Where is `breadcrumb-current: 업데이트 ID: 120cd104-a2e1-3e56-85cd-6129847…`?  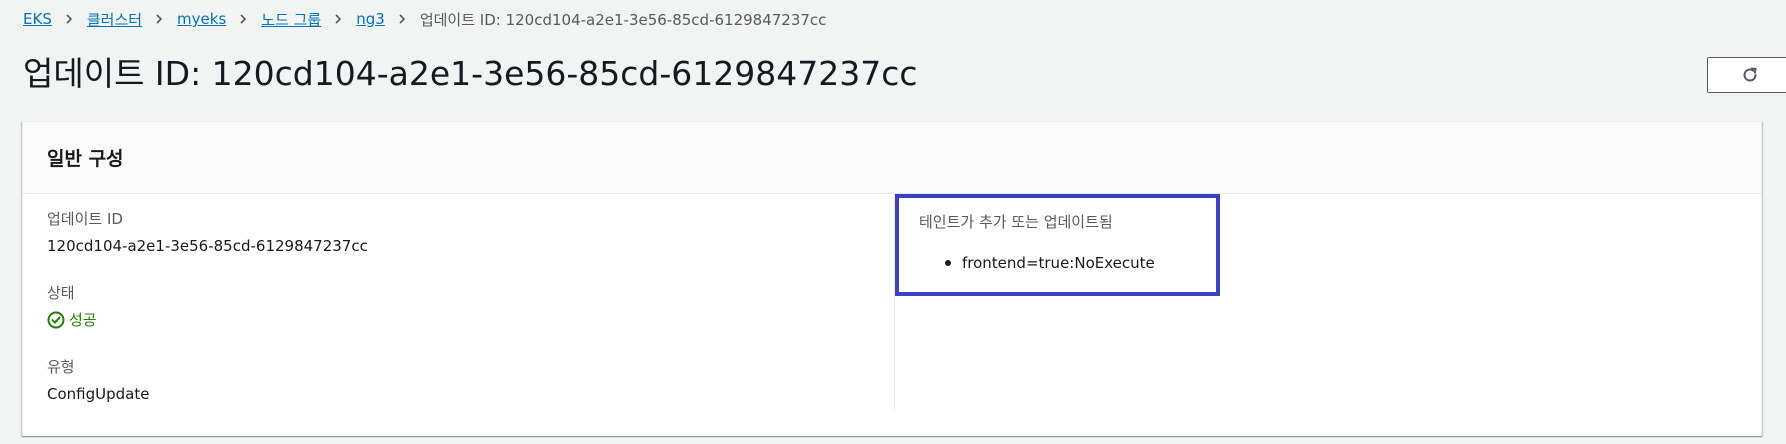
breadcrumb-current: 업데이트 ID: 120cd104-a2e1-3e56-85cd-6129847… is located at coordinates (623, 19).